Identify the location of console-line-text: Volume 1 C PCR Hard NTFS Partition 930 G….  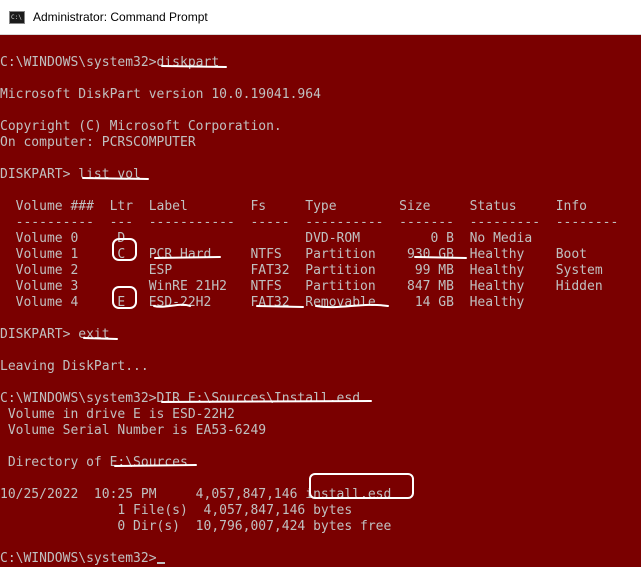
(293, 254).